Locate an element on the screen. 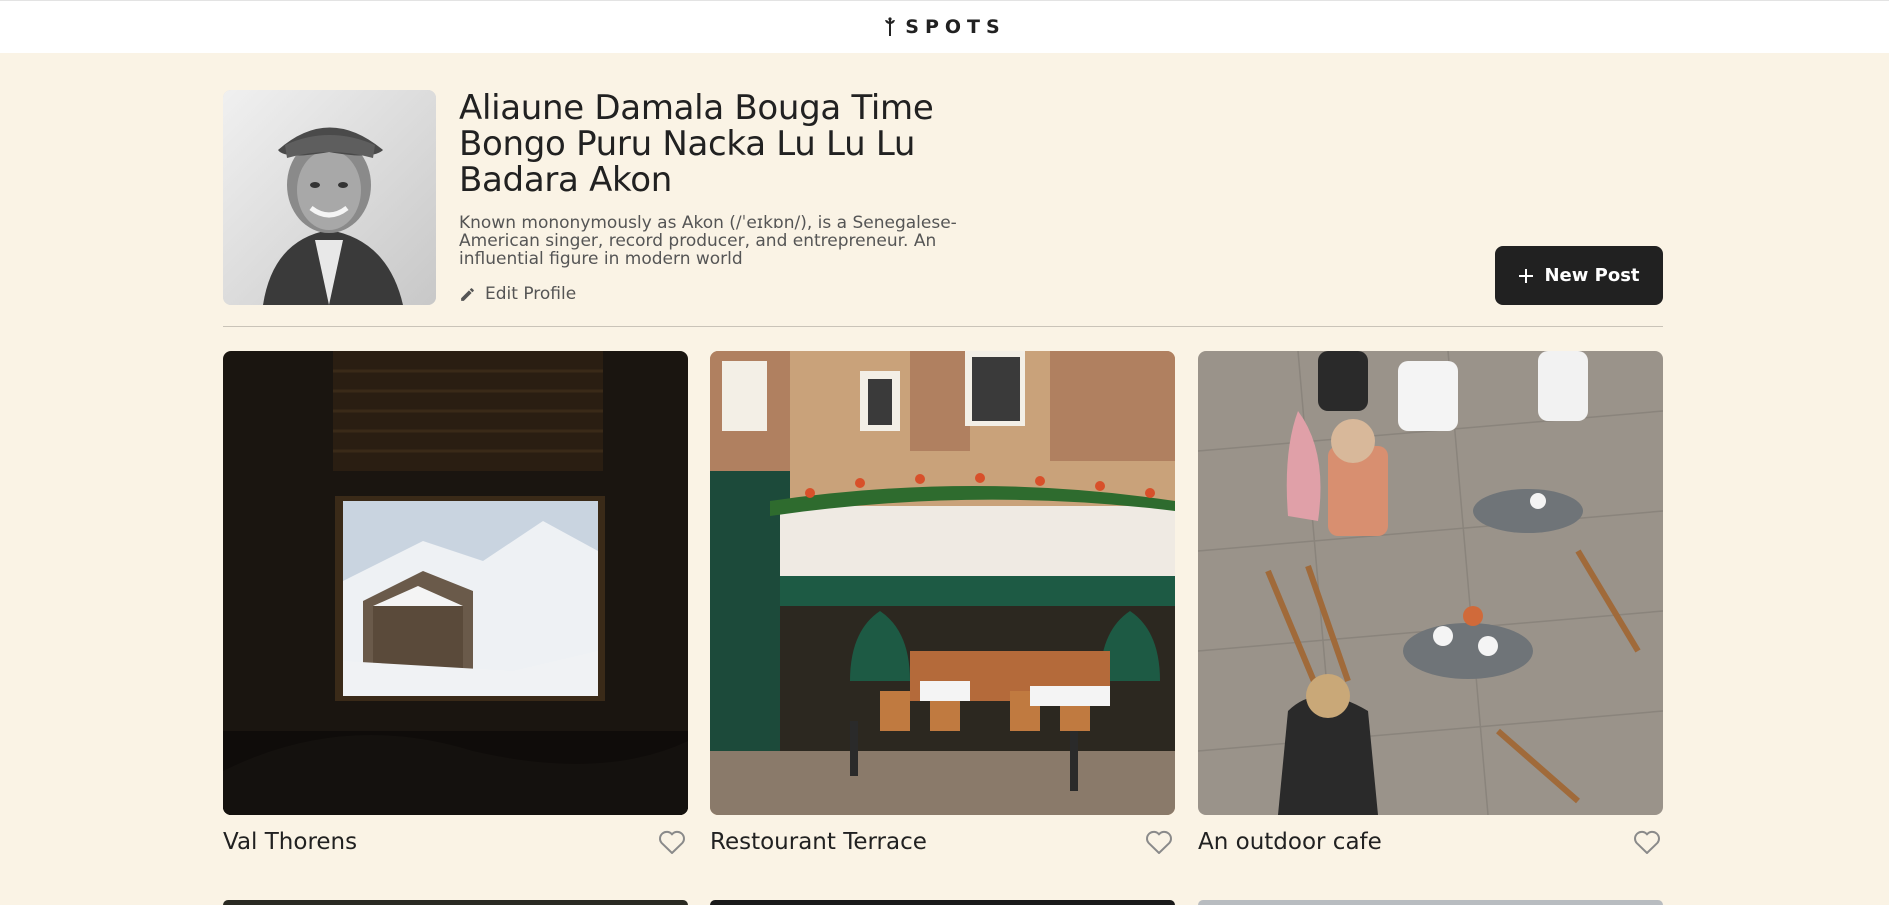  new-post-button: New Post is located at coordinates (1579, 275).